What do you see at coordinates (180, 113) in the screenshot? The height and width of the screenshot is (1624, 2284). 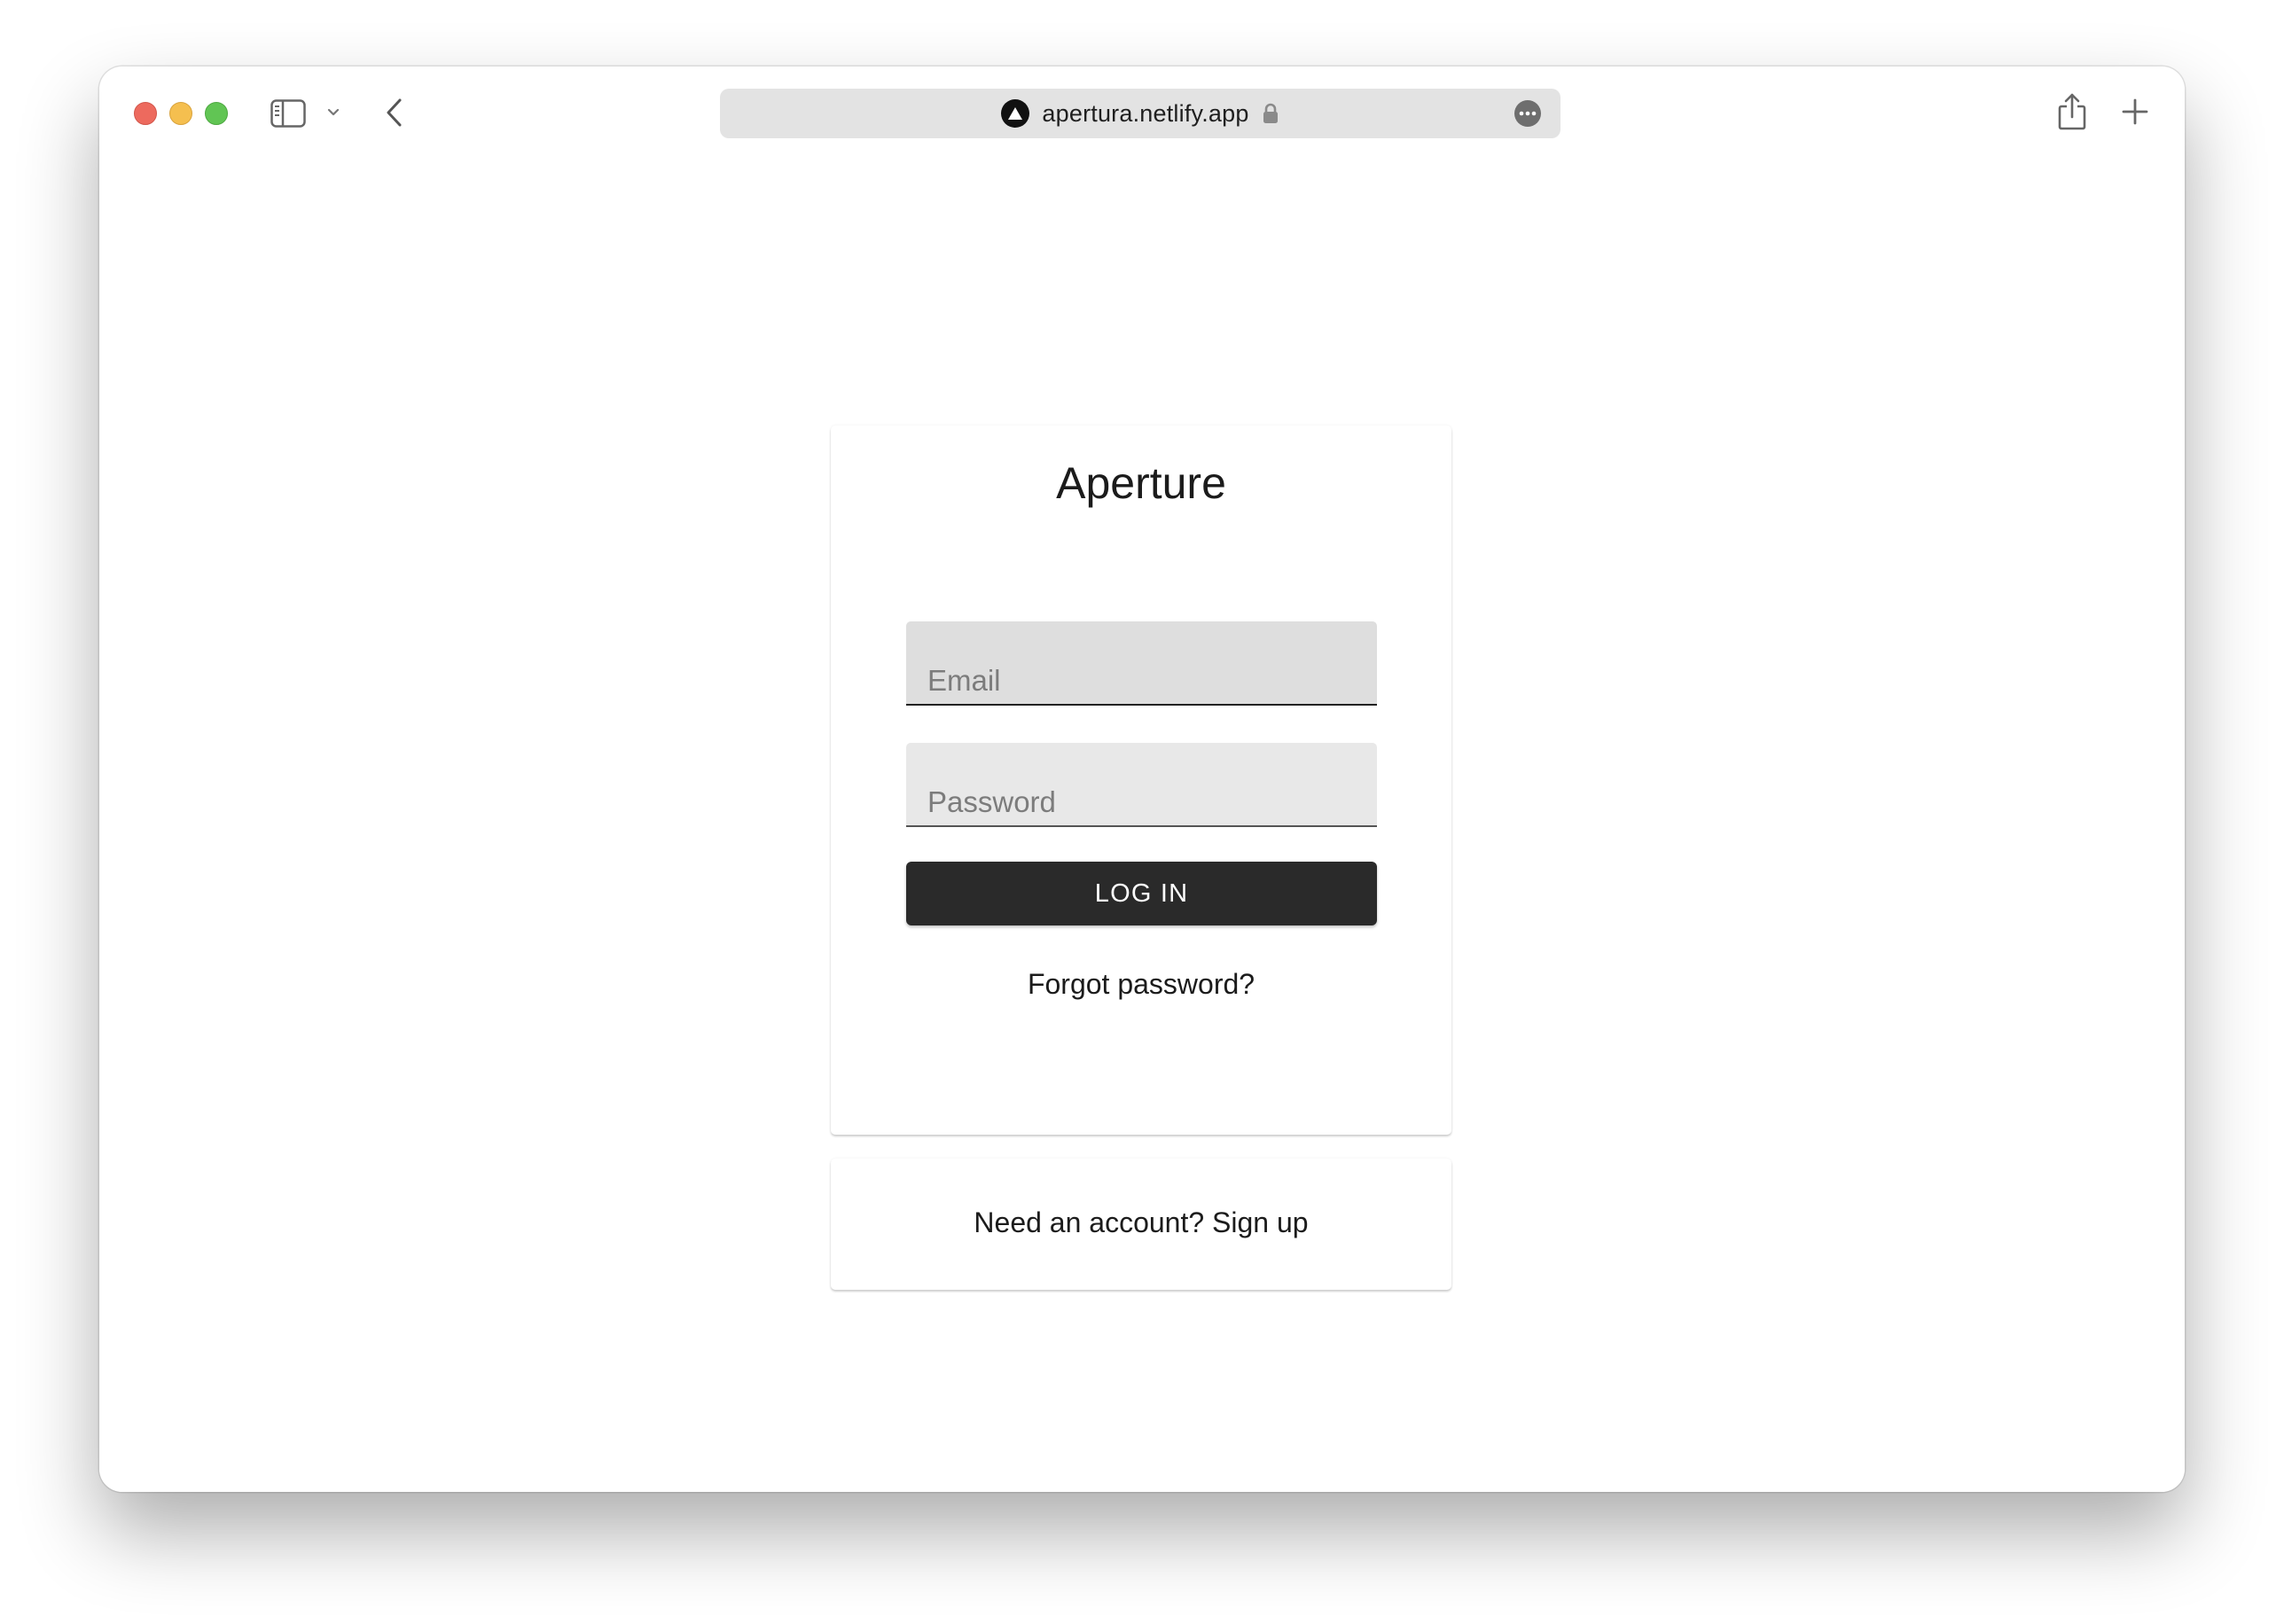 I see `window-minimize-icon` at bounding box center [180, 113].